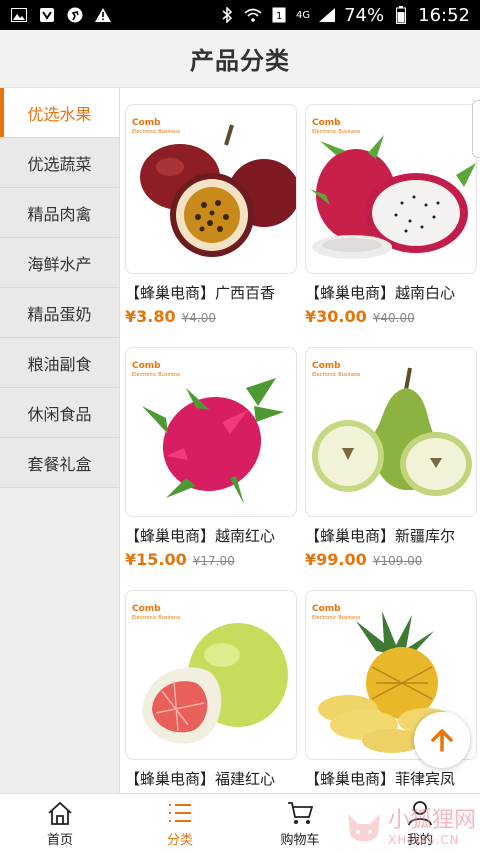  I want to click on product-price: ¥15.00, so click(156, 559).